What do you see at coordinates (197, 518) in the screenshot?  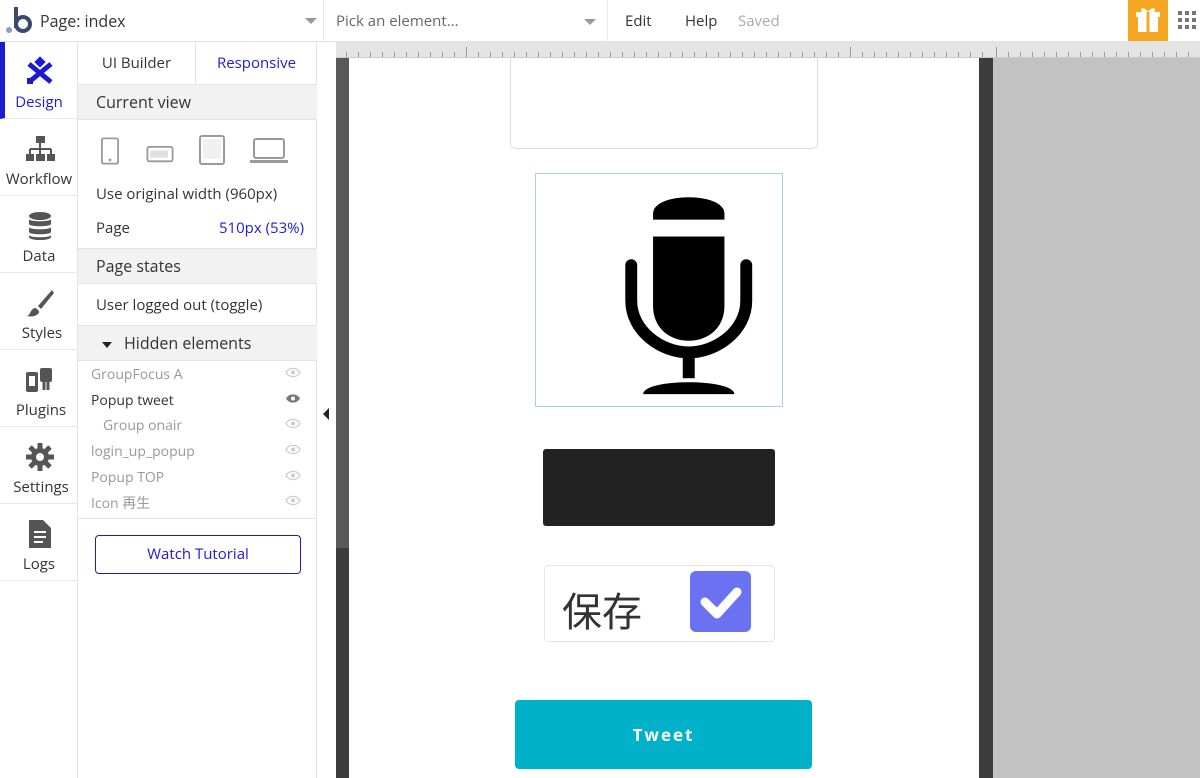 I see `divider` at bounding box center [197, 518].